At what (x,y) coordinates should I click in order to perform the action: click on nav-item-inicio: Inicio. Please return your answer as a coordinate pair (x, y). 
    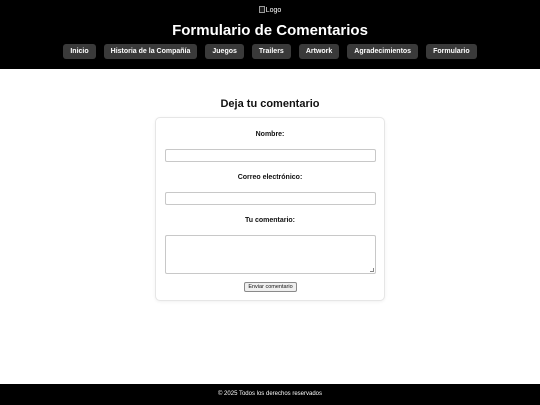
    Looking at the image, I should click on (79, 51).